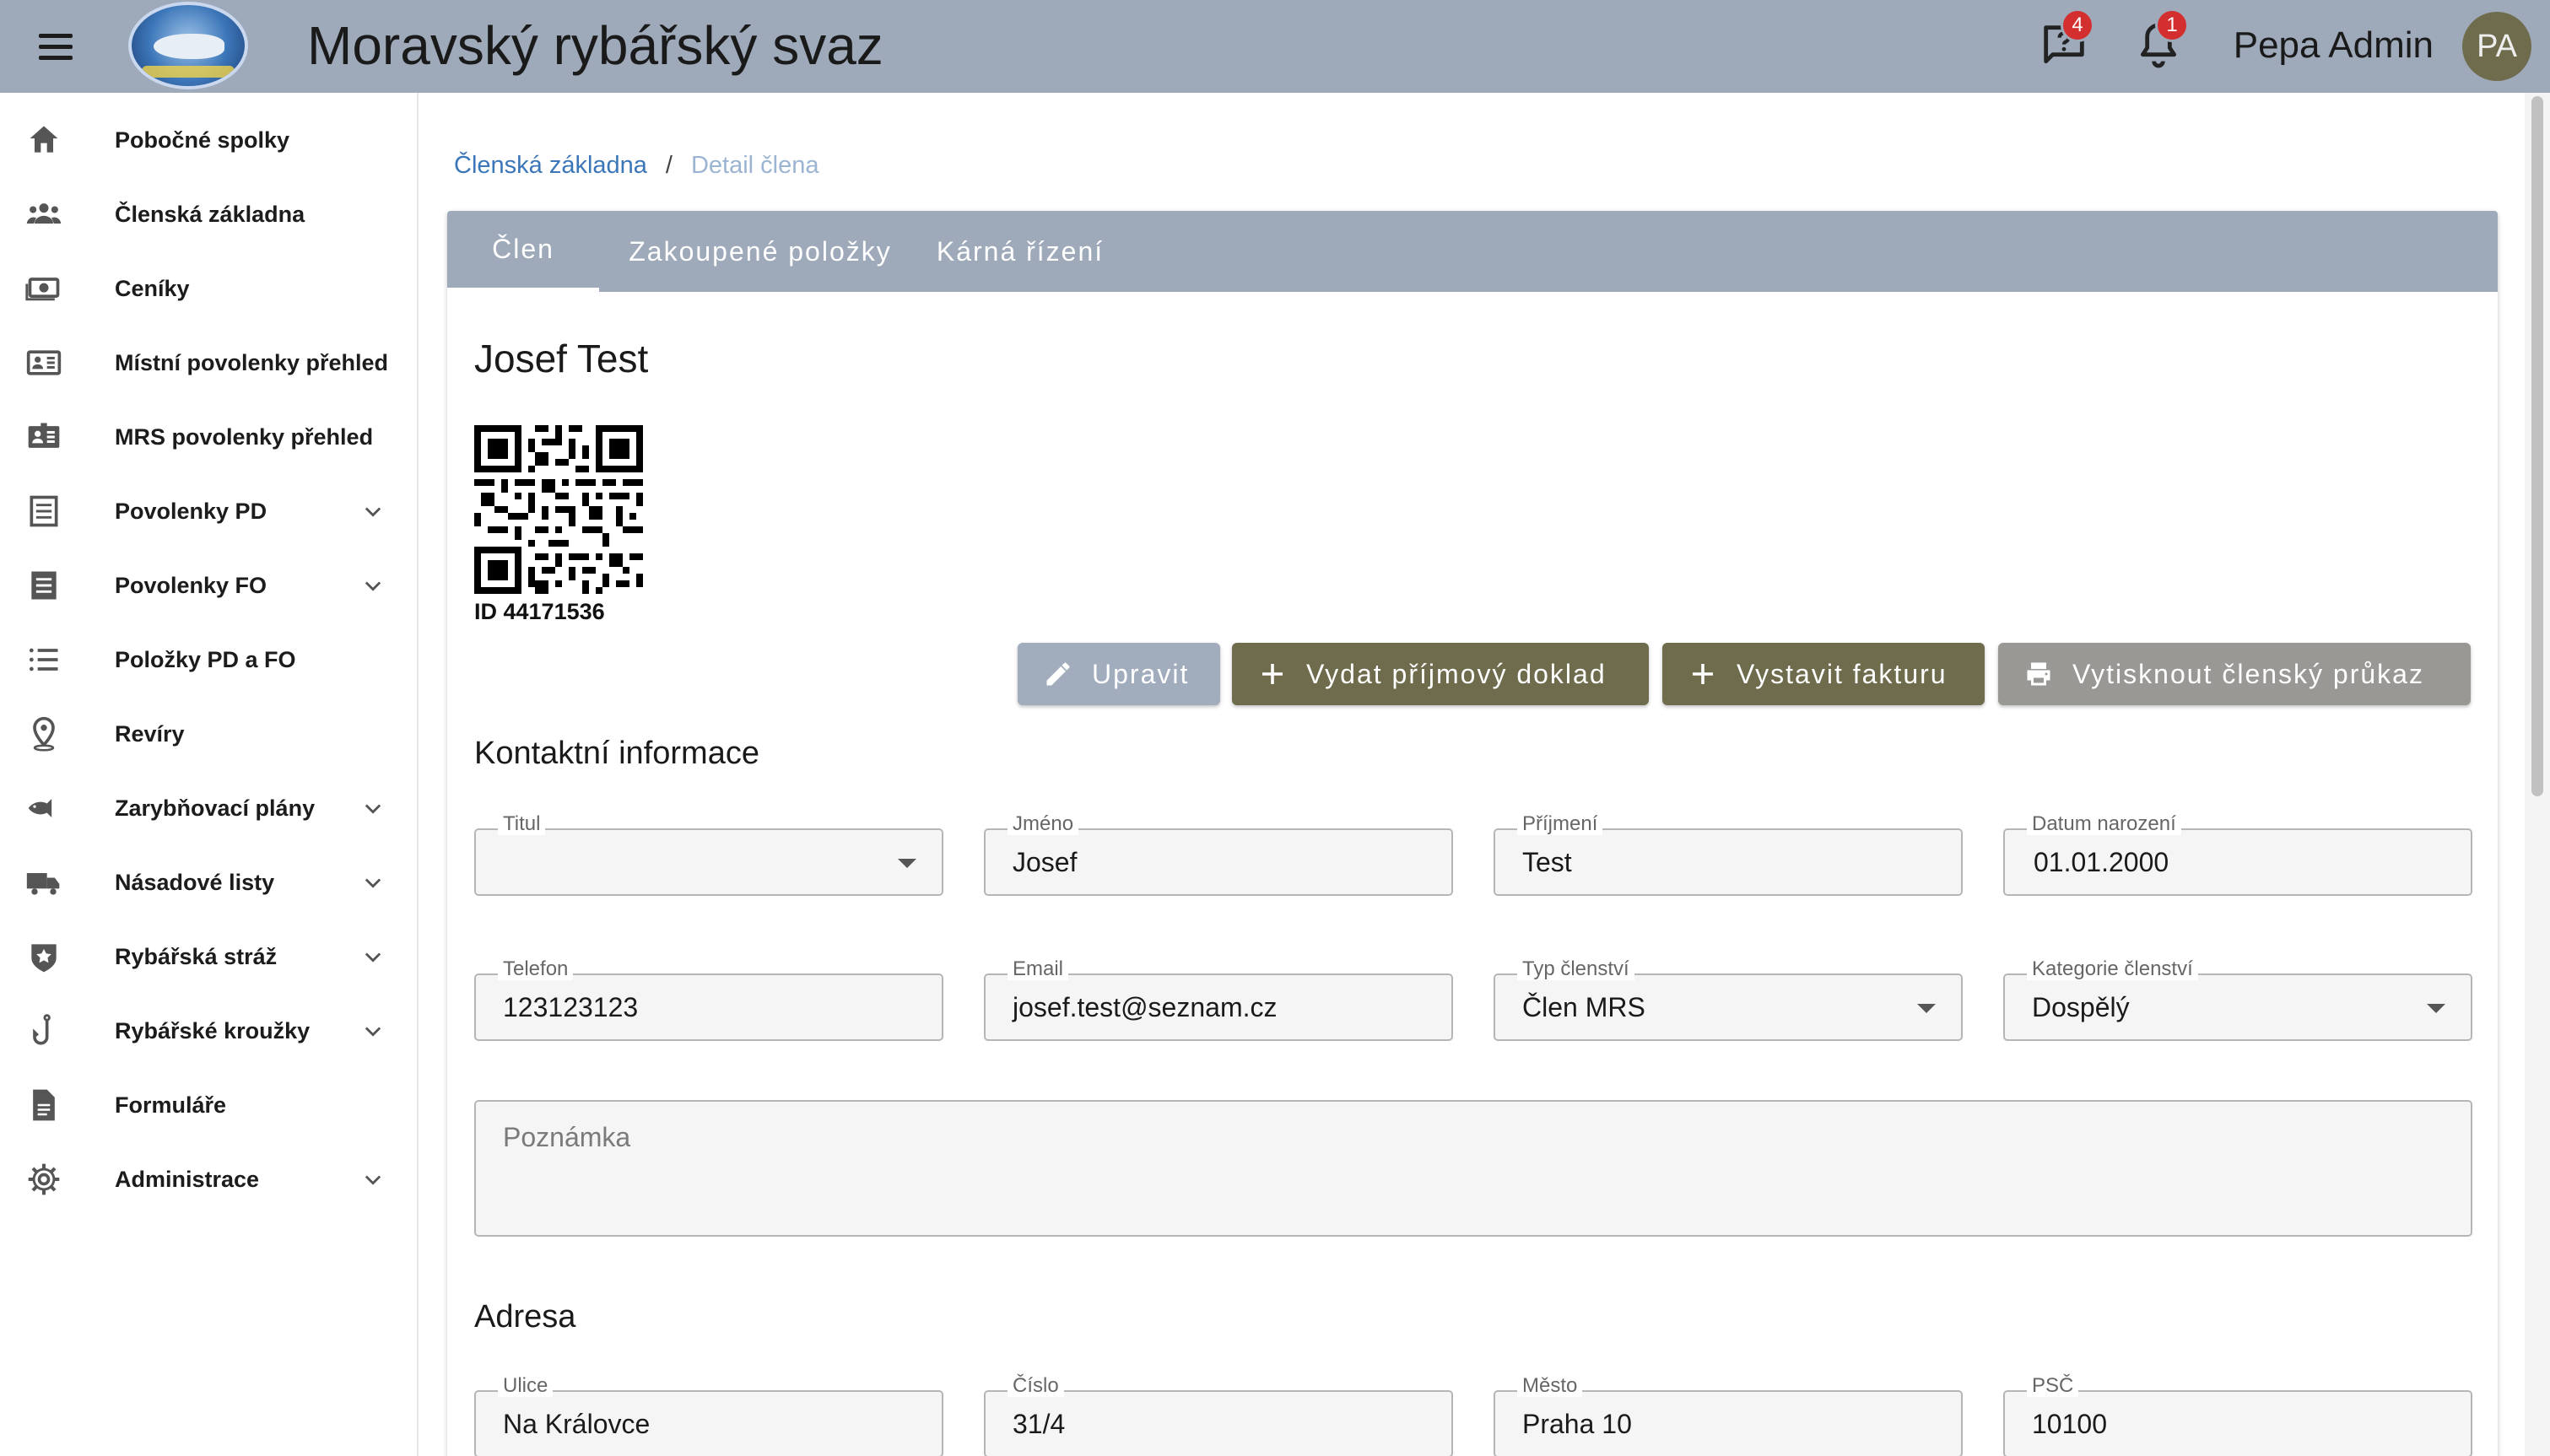 Image resolution: width=2550 pixels, height=1456 pixels. Describe the element at coordinates (209, 882) in the screenshot. I see `sidebar-item-nasadove-listy: Násadové listy` at that location.